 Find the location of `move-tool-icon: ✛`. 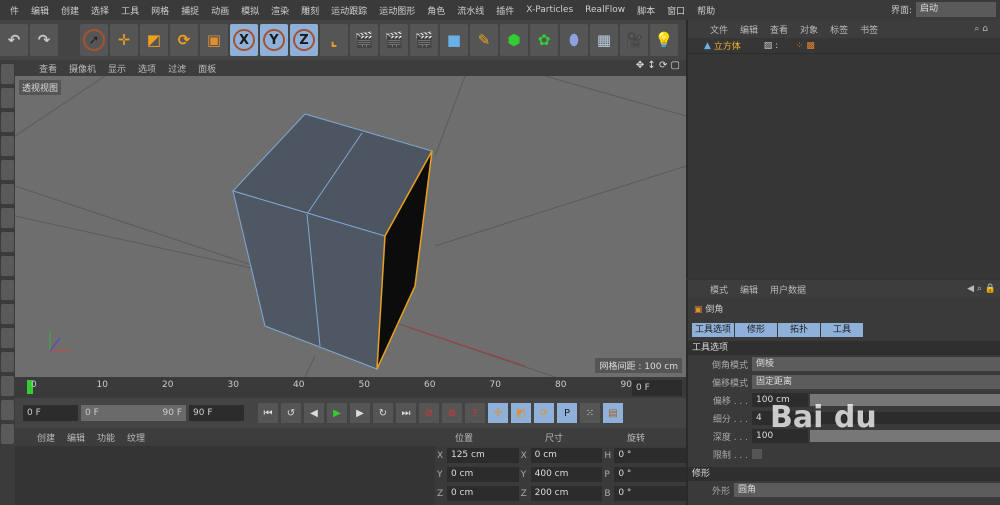

move-tool-icon: ✛ is located at coordinates (124, 40).